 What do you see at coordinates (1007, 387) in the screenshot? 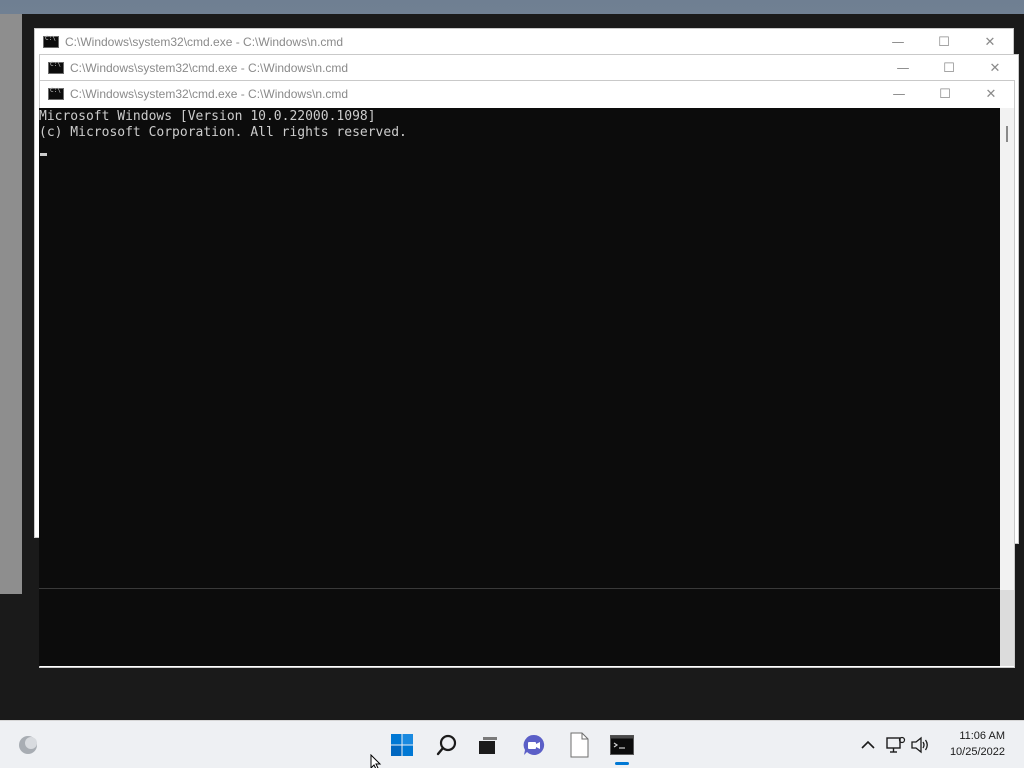
I see `vertical-scrollbar` at bounding box center [1007, 387].